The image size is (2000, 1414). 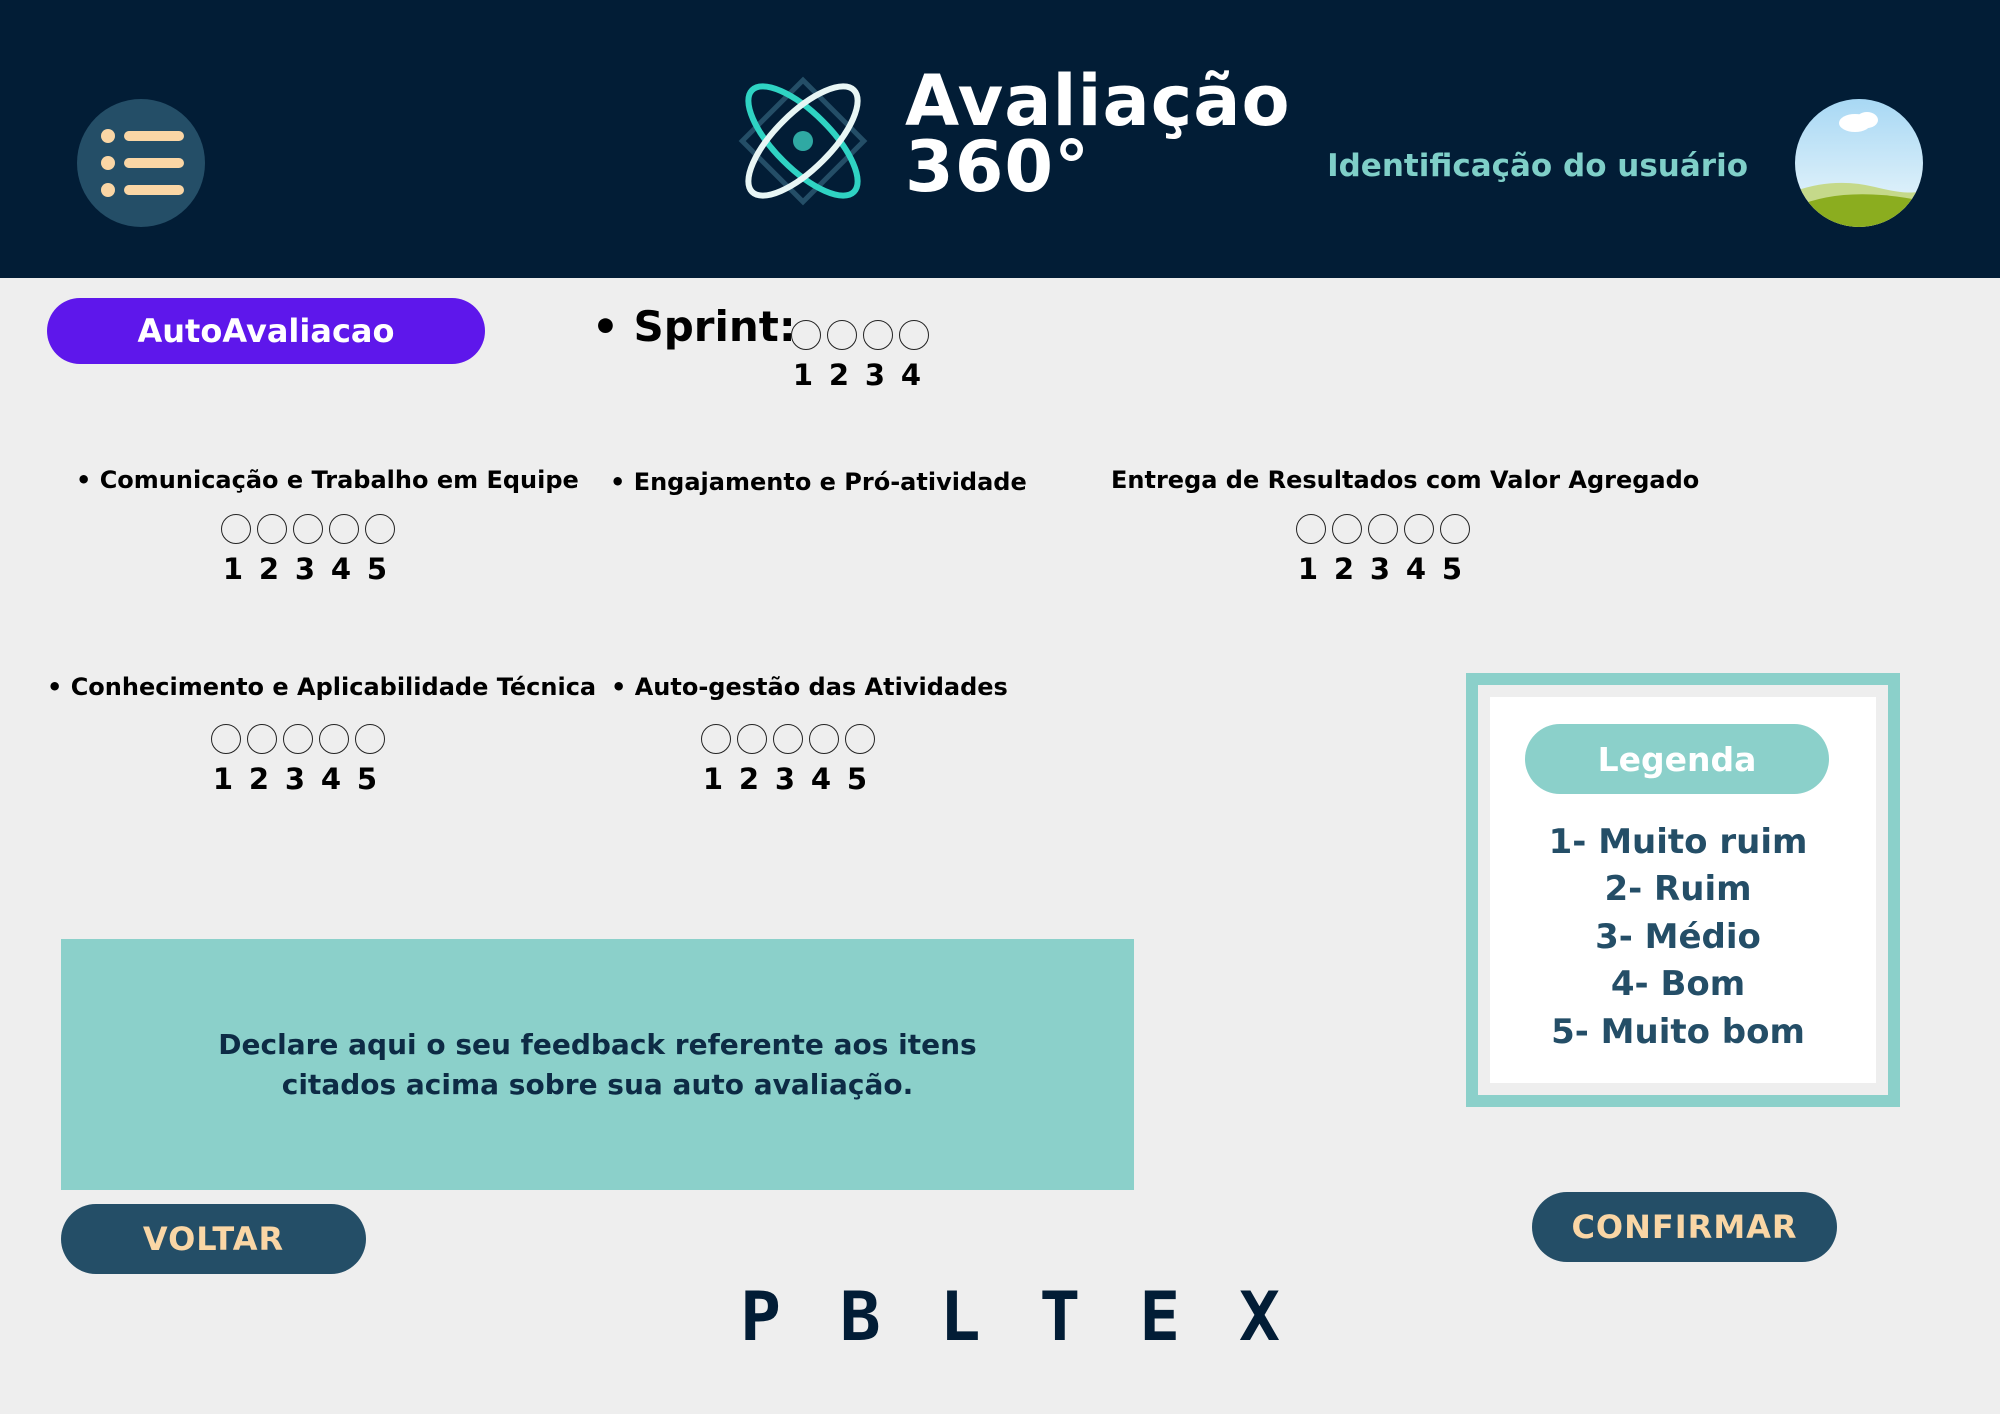 What do you see at coordinates (327, 480) in the screenshot?
I see `criterion-label-communication: • Comunicação e Trabalho em Equipe` at bounding box center [327, 480].